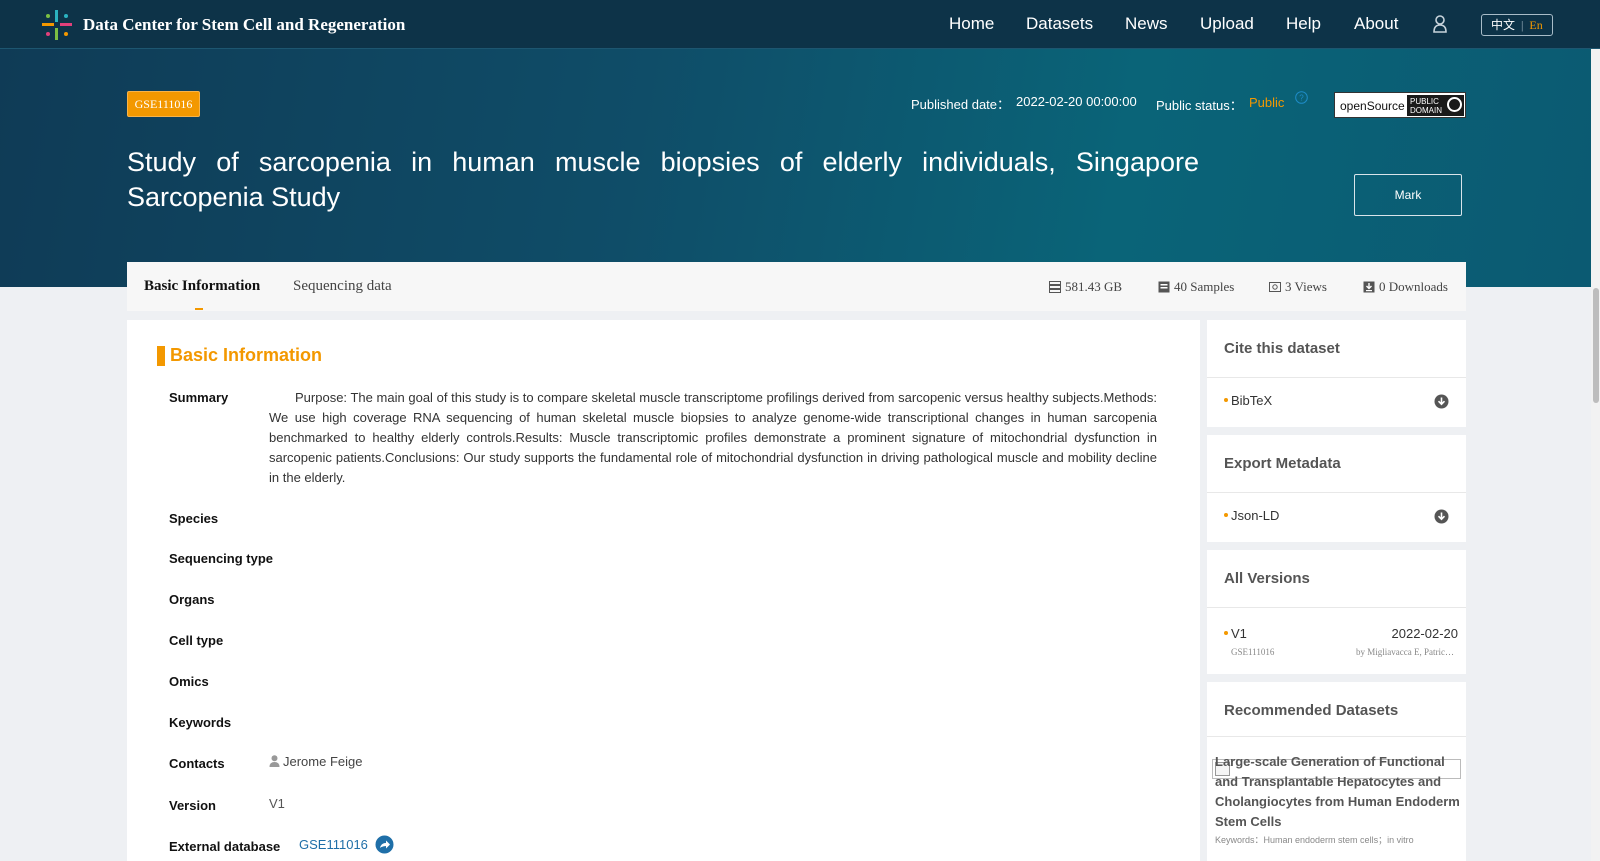  I want to click on download-icon, so click(1369, 287).